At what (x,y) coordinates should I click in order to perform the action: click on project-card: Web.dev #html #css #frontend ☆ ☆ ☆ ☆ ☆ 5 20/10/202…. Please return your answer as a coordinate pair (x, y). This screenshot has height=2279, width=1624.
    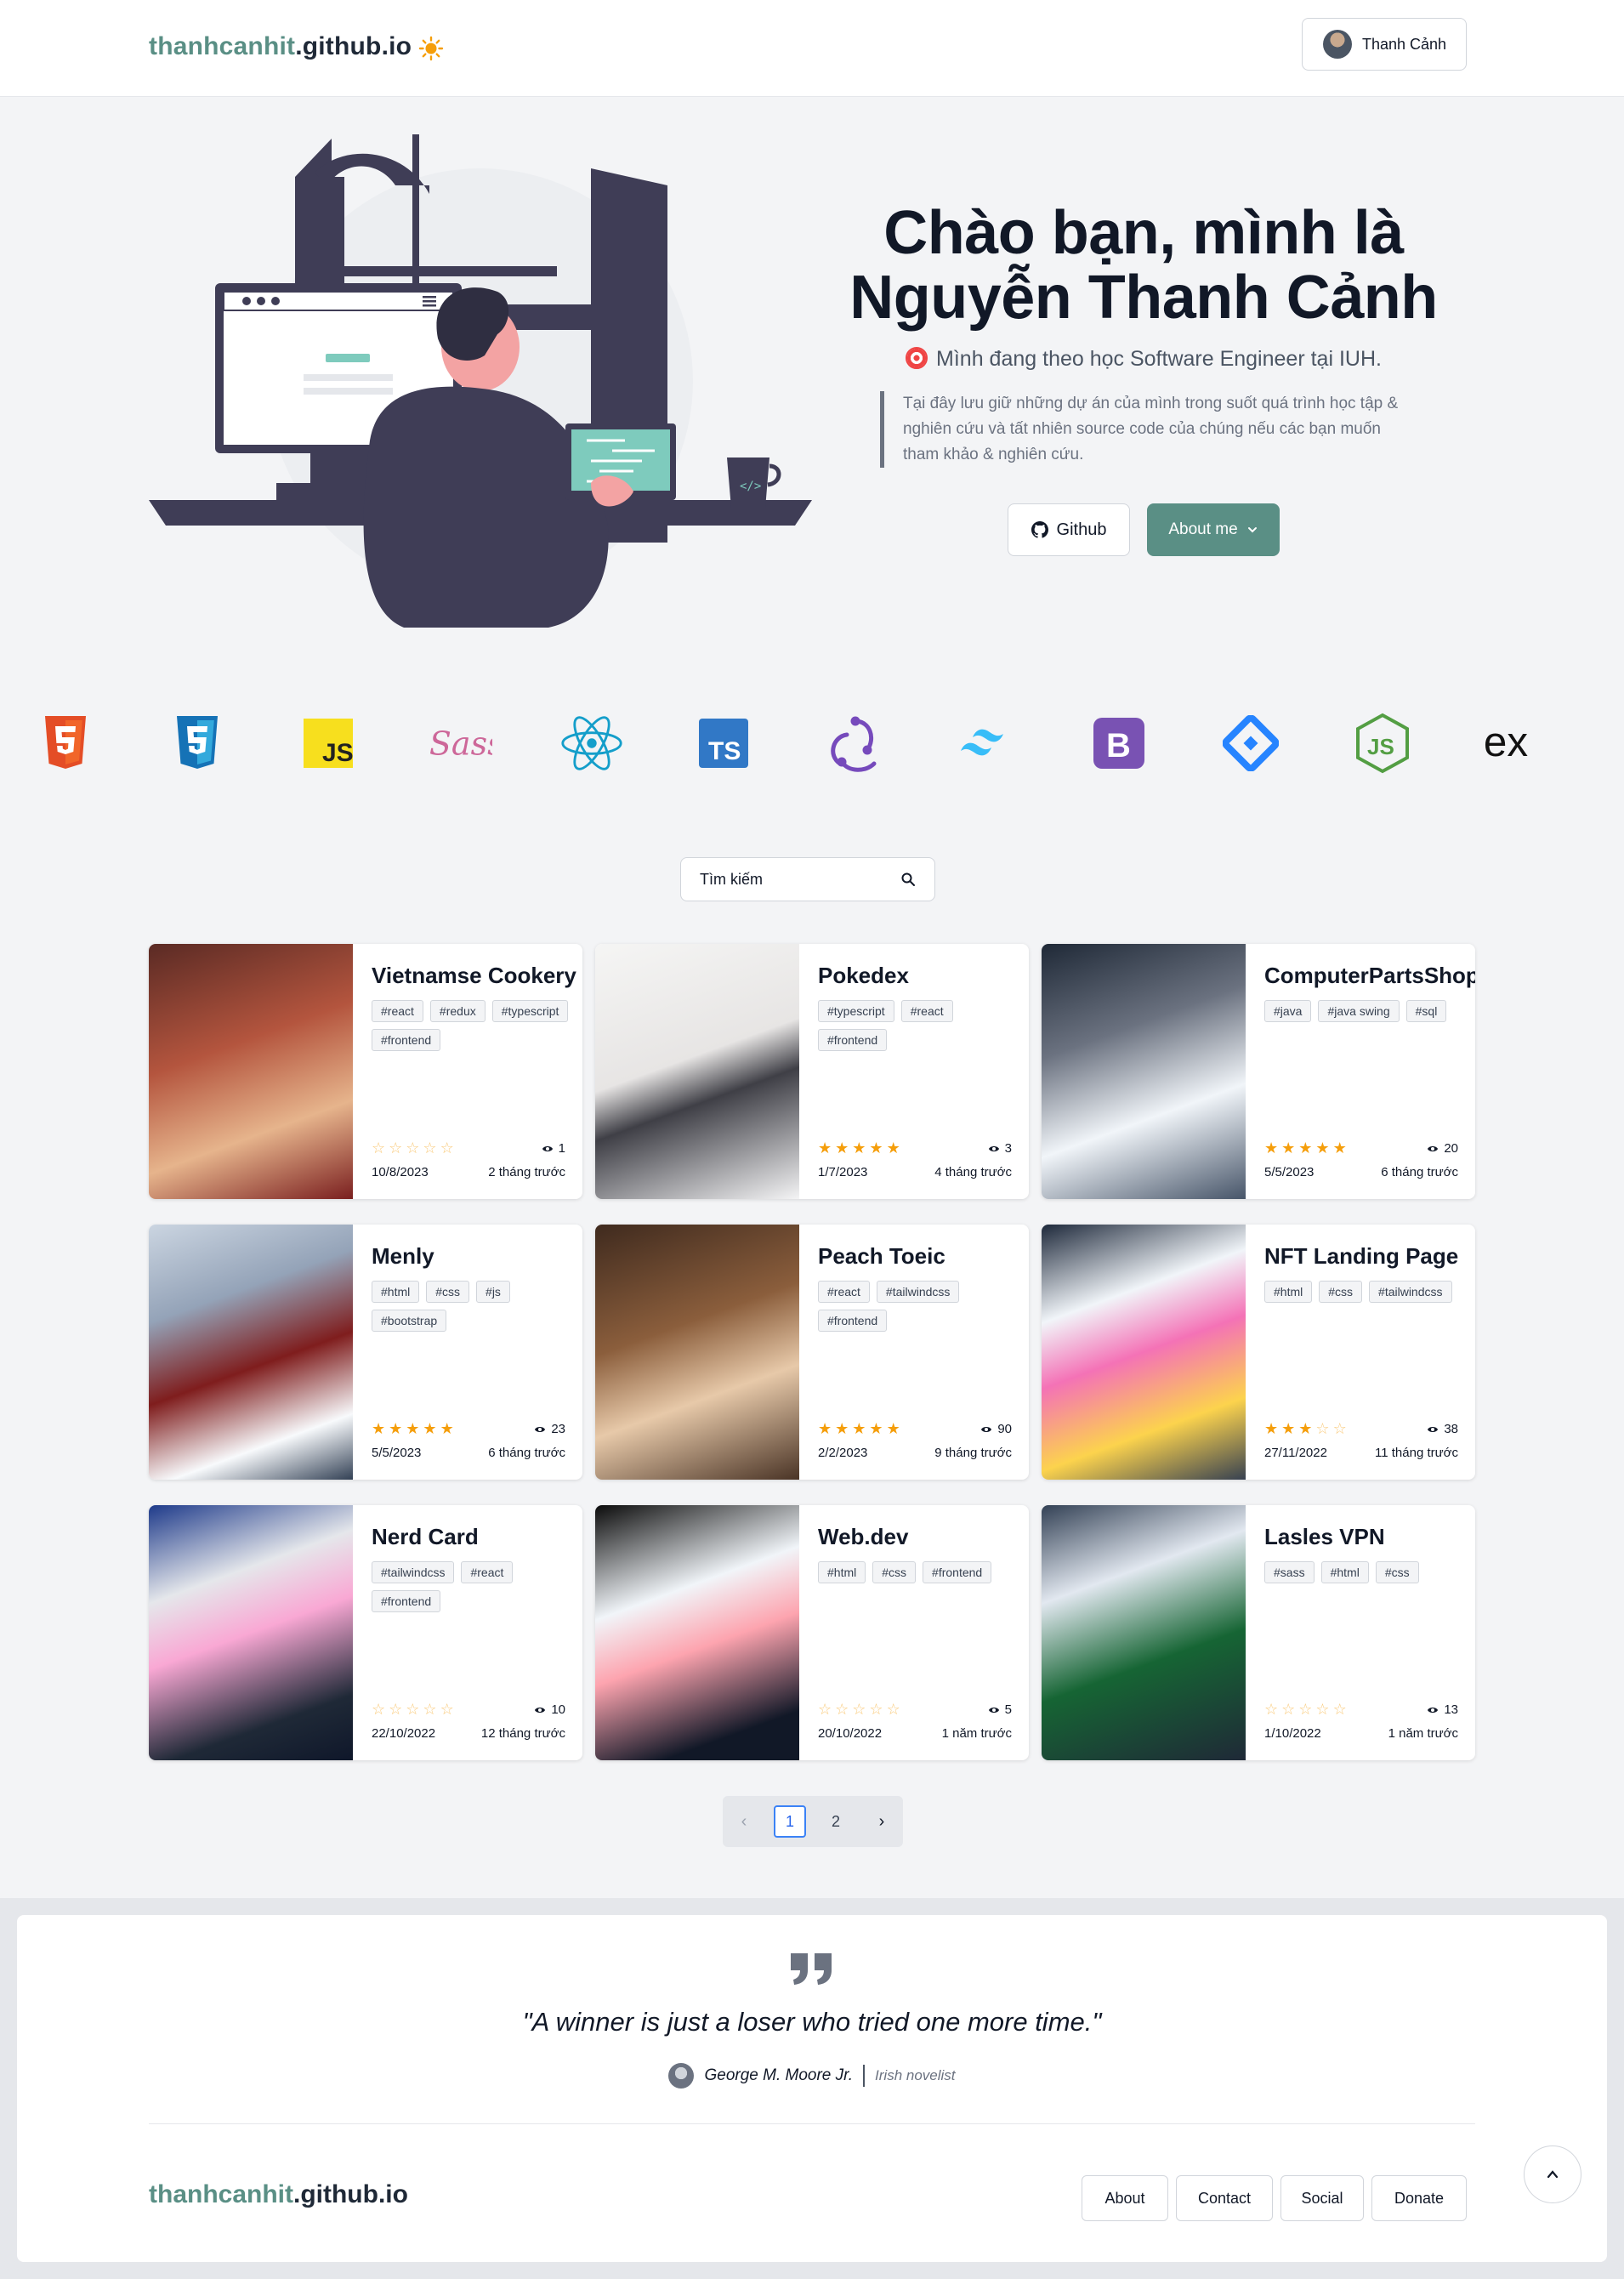
    Looking at the image, I should click on (812, 1632).